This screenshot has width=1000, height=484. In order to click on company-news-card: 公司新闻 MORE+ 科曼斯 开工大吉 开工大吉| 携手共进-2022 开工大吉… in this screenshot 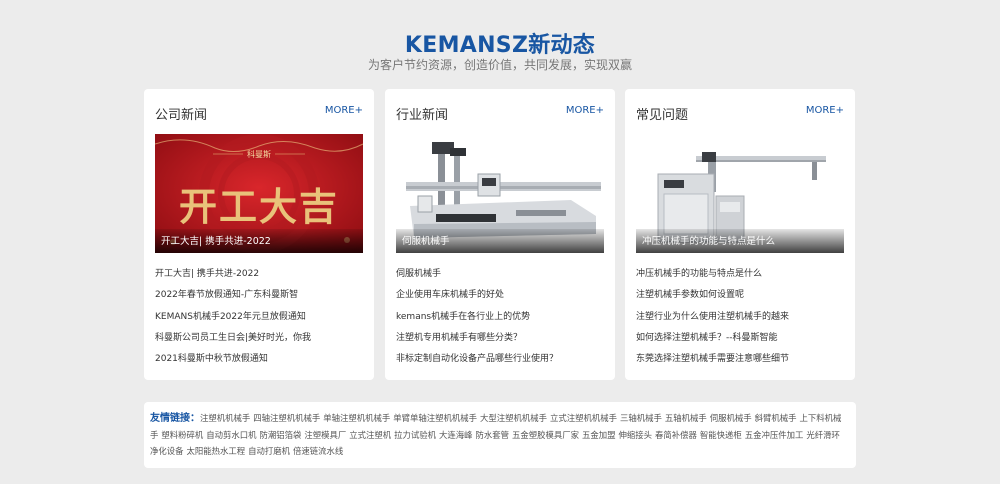, I will do `click(259, 234)`.